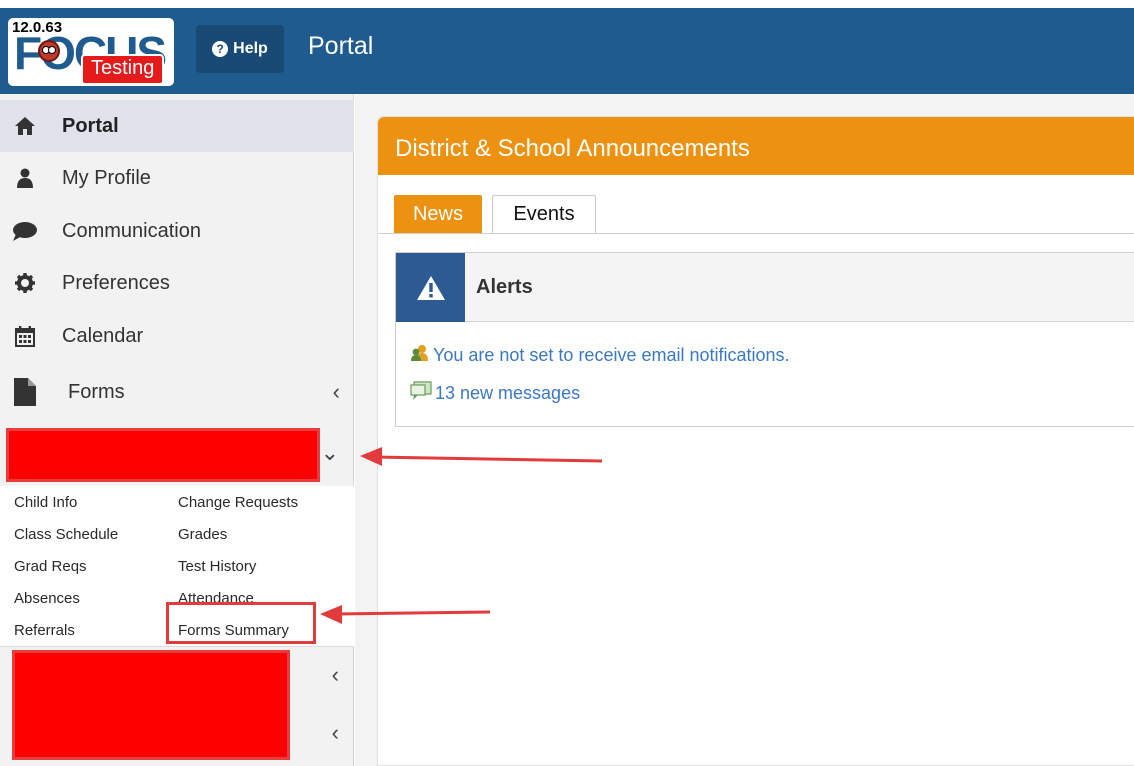 This screenshot has height=766, width=1134. What do you see at coordinates (47, 598) in the screenshot?
I see `sub-link-absences: Absences` at bounding box center [47, 598].